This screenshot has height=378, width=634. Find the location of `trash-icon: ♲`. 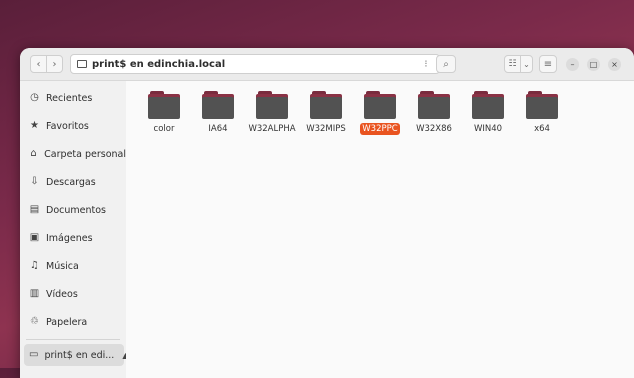

trash-icon: ♲ is located at coordinates (34, 321).